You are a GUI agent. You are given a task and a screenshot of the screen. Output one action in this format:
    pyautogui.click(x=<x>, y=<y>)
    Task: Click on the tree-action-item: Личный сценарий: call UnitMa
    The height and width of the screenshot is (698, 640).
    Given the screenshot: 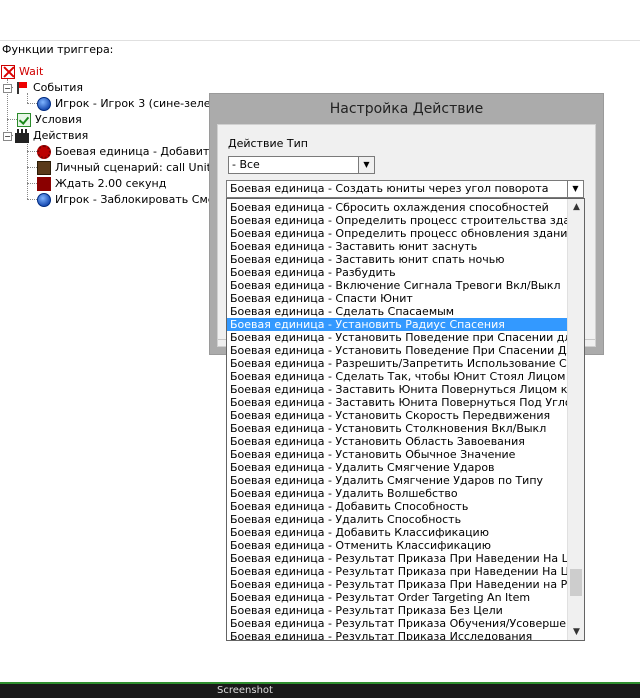 What is the action you would take?
    pyautogui.click(x=132, y=168)
    